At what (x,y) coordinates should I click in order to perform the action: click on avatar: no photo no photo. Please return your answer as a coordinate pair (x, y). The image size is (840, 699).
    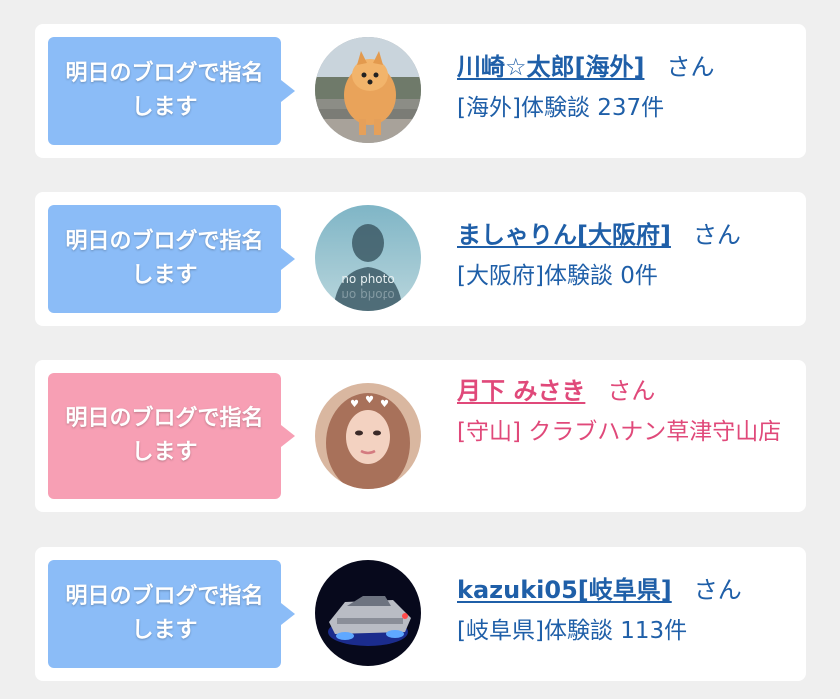
    Looking at the image, I should click on (368, 258).